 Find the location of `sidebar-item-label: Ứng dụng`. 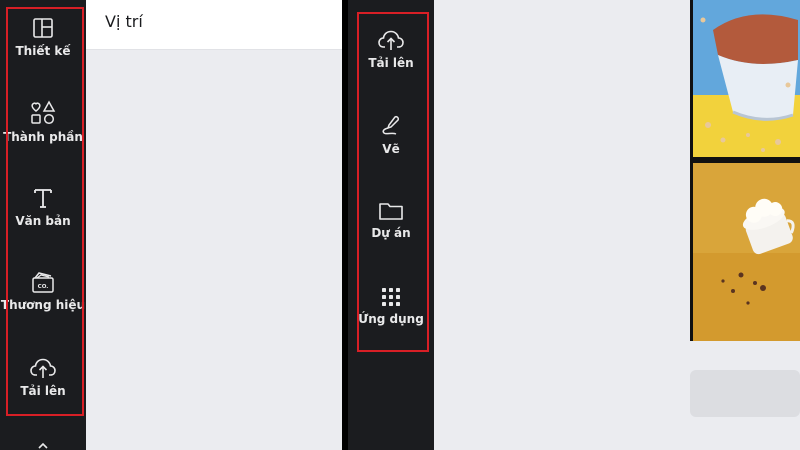

sidebar-item-label: Ứng dụng is located at coordinates (391, 319).